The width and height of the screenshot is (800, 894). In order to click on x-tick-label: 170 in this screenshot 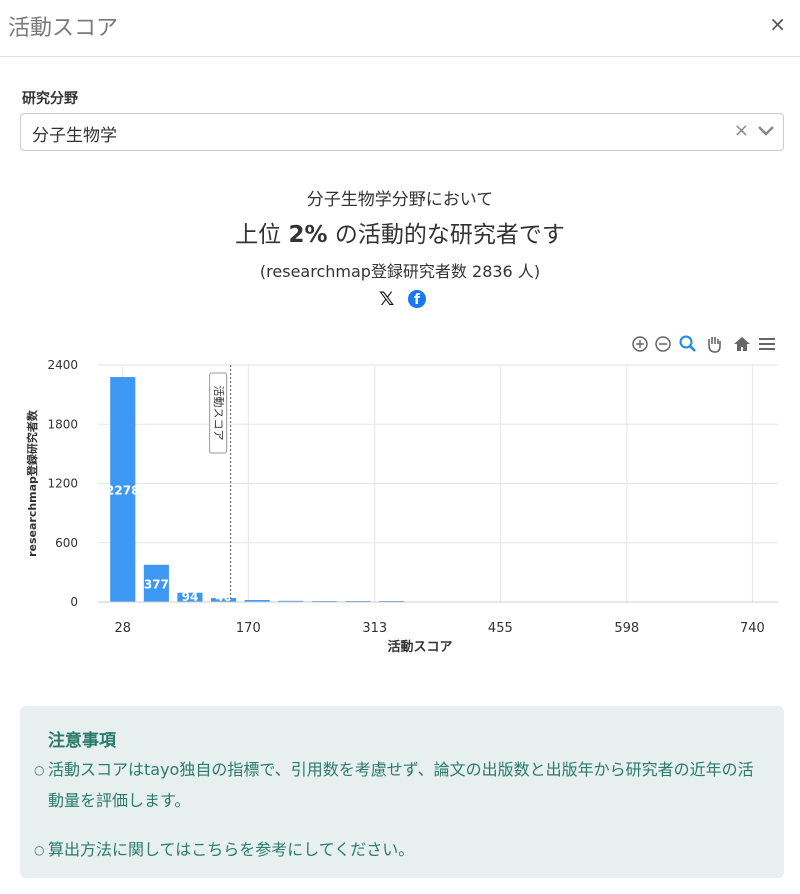, I will do `click(248, 628)`.